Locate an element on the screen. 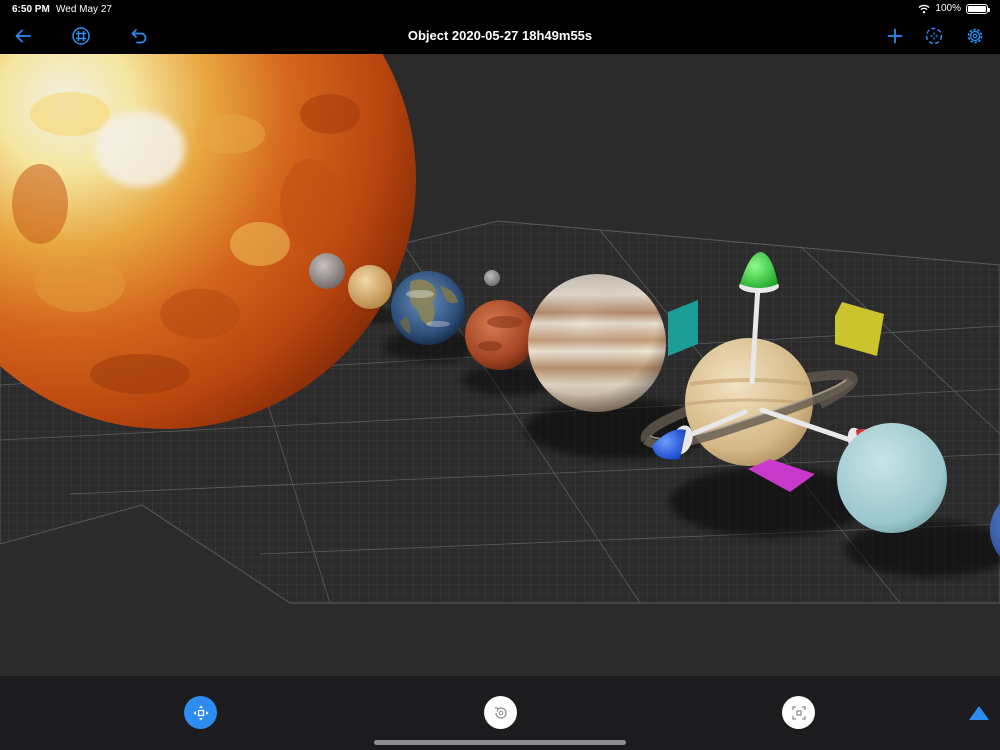  expand-panel-button is located at coordinates (978, 712).